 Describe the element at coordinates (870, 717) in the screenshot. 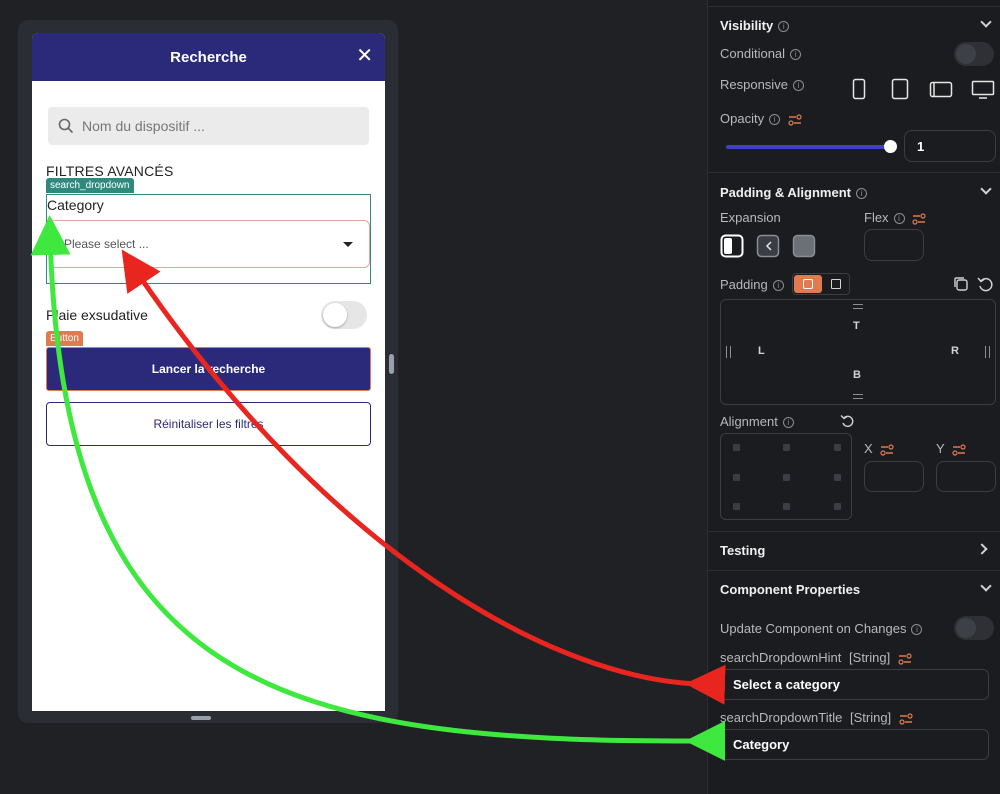

I see `title-property-type: [String]` at that location.